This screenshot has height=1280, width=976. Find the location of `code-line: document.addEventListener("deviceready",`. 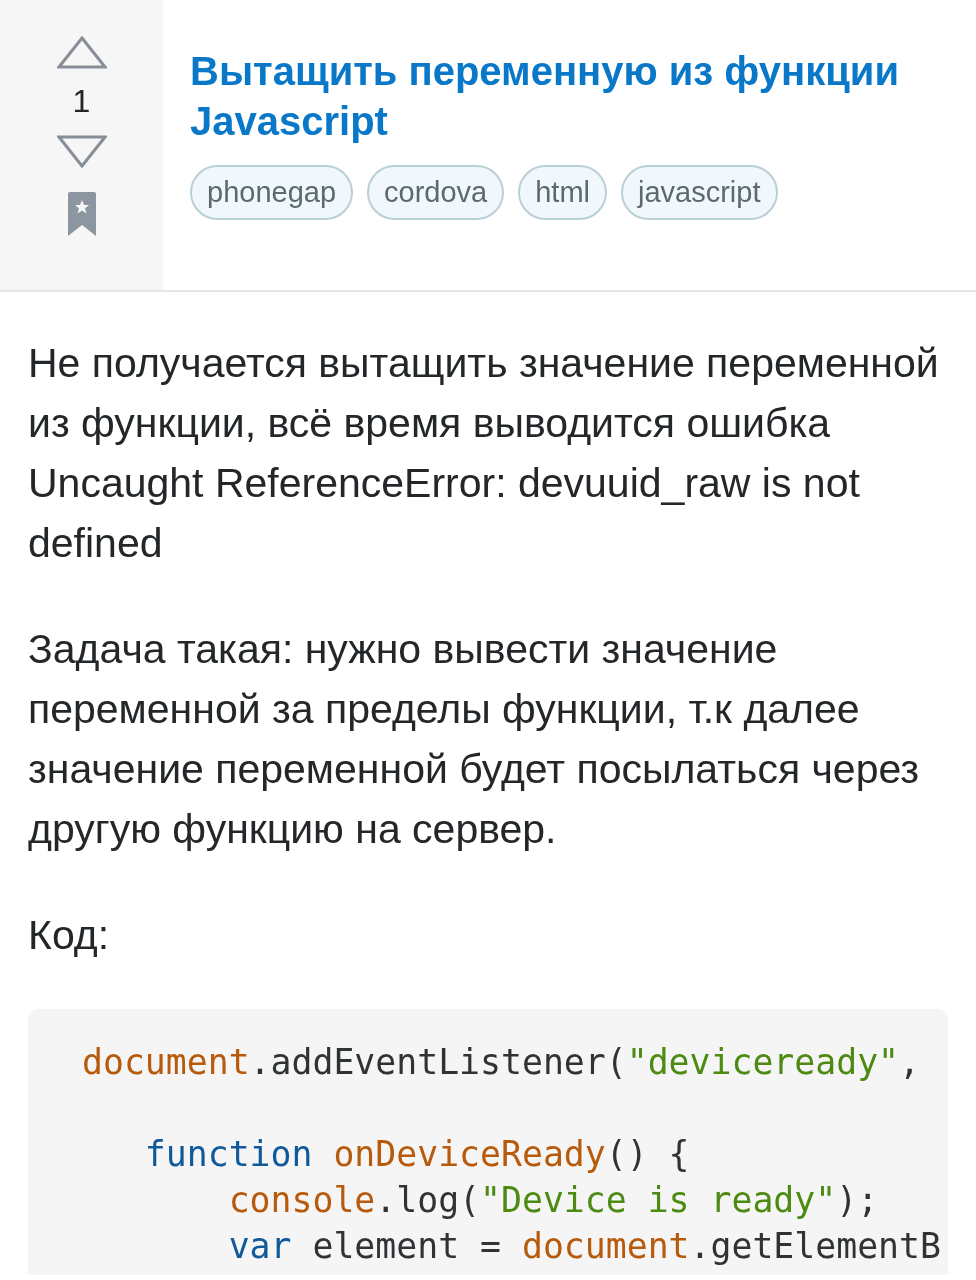

code-line: document.addEventListener("deviceready", is located at coordinates (501, 1062).